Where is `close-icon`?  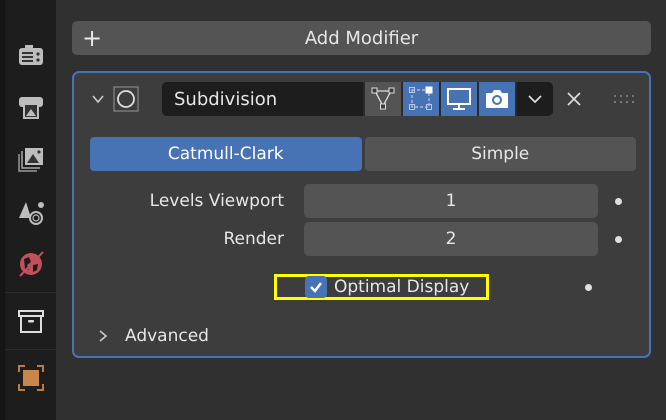 close-icon is located at coordinates (574, 99).